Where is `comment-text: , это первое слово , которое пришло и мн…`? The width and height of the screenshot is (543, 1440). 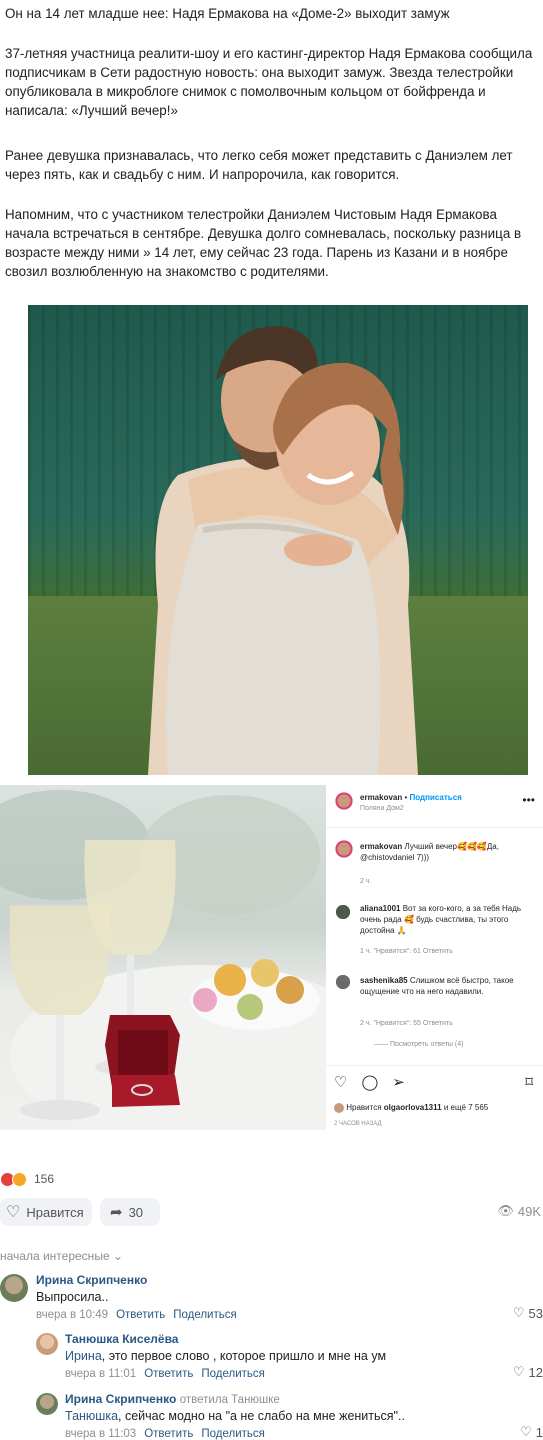
comment-text: , это первое слово , которое пришло и мн… is located at coordinates (244, 1356).